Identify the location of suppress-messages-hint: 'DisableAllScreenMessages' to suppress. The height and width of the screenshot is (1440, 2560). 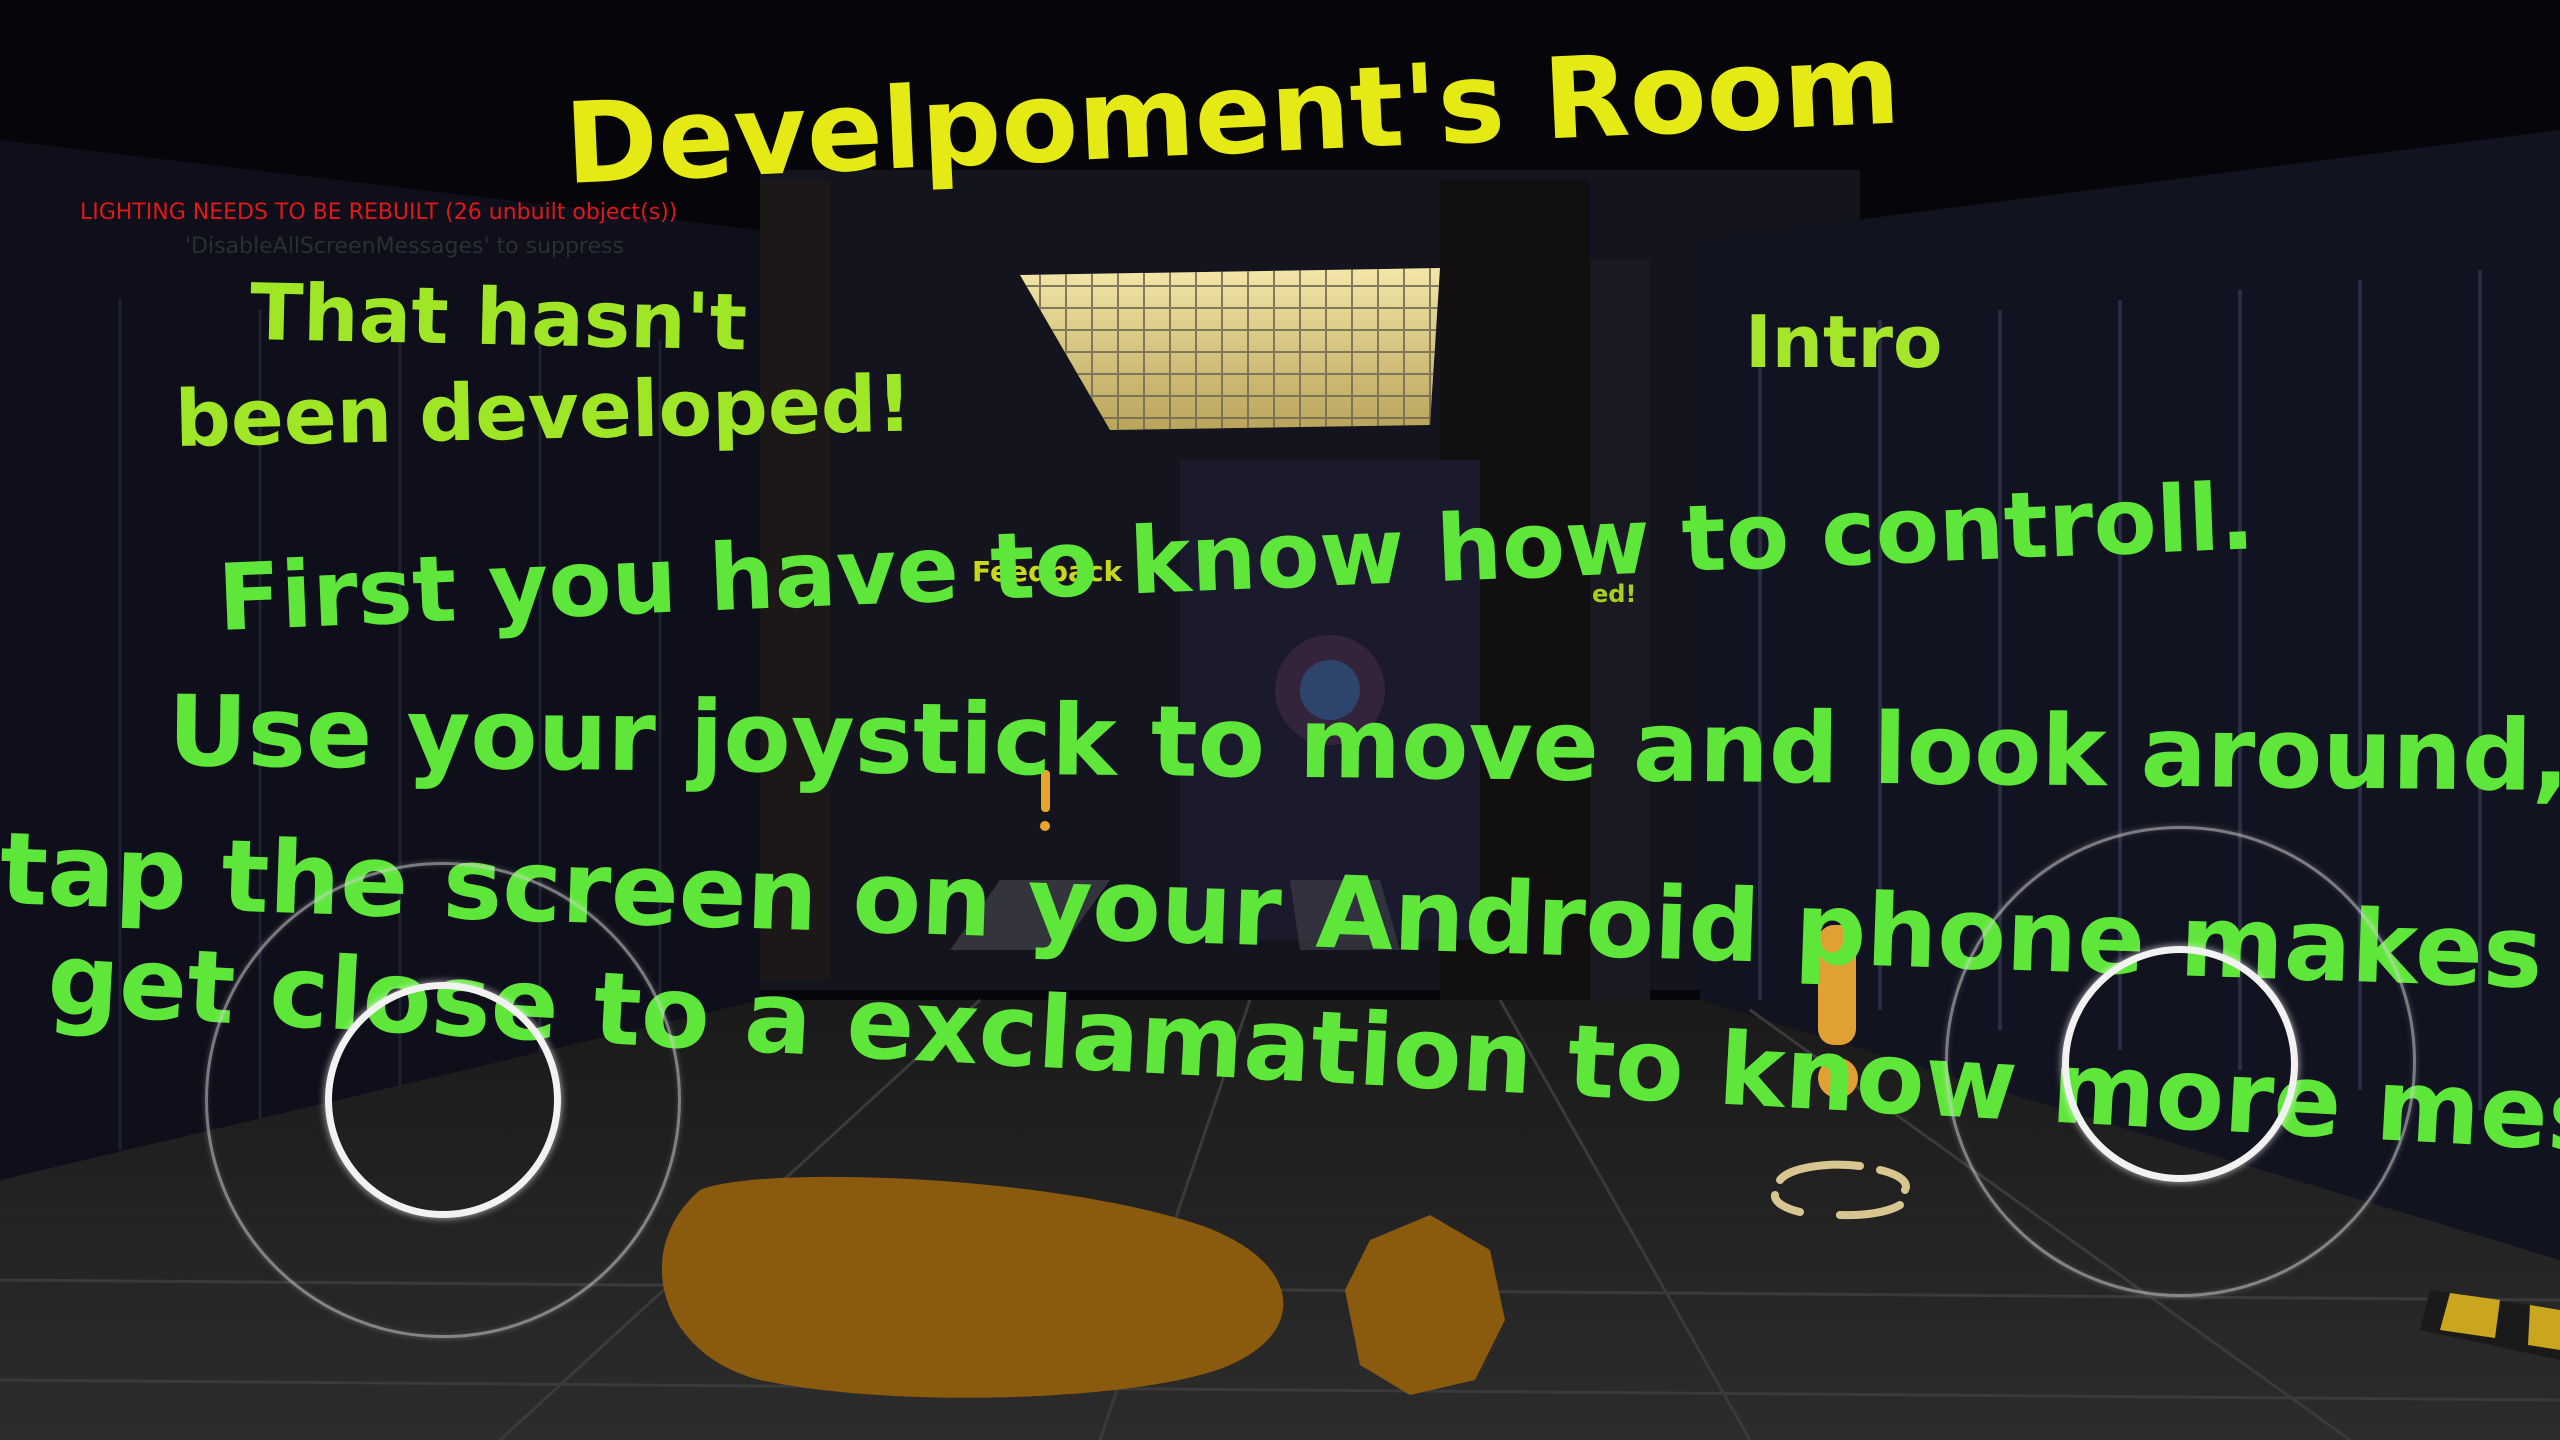
(404, 246).